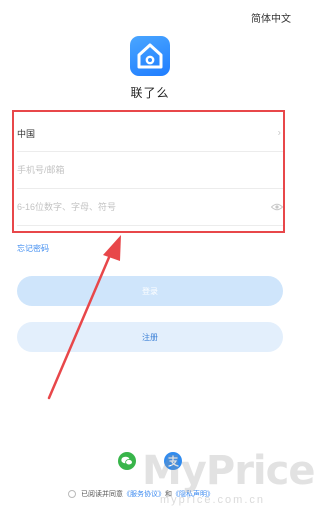 The height and width of the screenshot is (517, 320). What do you see at coordinates (213, 500) in the screenshot?
I see `watermark-url: myprice.com.cn` at bounding box center [213, 500].